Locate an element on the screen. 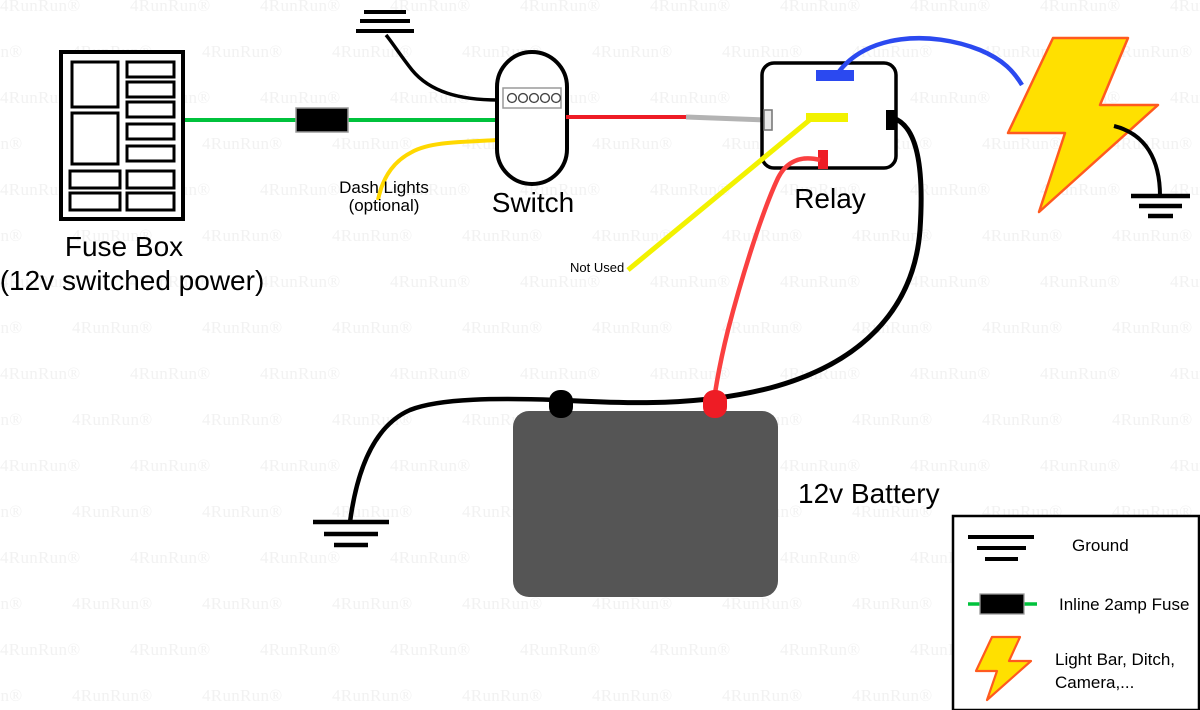 Image resolution: width=1200 pixels, height=710 pixels. gray-relay-wire is located at coordinates (726, 118).